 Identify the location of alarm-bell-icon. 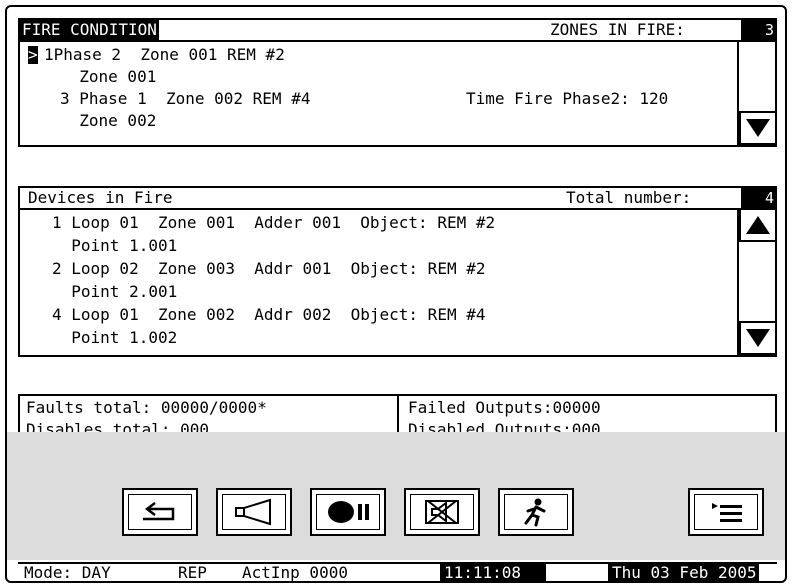
(348, 512).